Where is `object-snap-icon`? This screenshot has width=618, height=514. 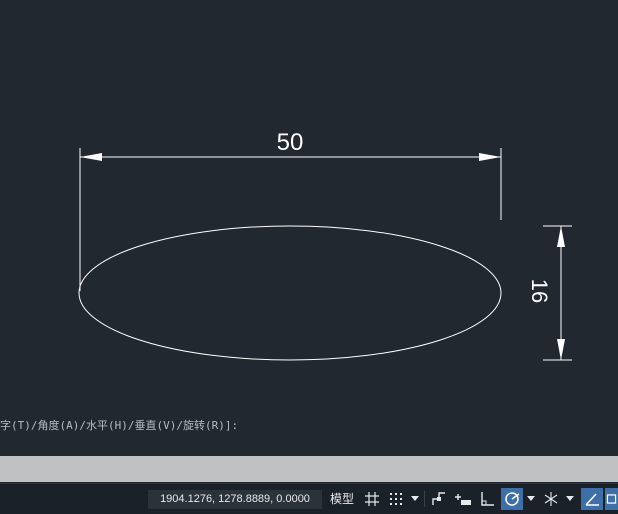
object-snap-icon is located at coordinates (611, 499).